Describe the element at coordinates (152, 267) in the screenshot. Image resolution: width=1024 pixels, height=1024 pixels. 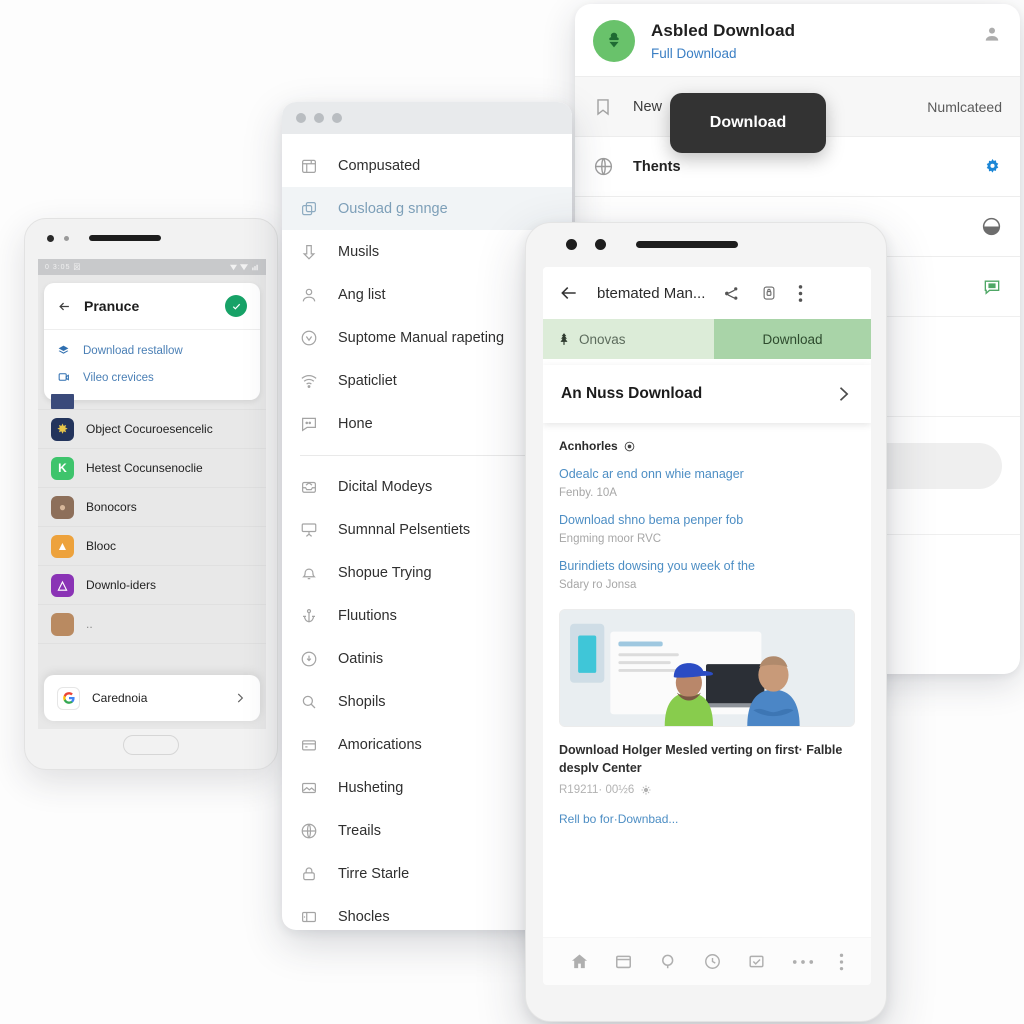
I see `status-bar: 0 3:05 図` at that location.